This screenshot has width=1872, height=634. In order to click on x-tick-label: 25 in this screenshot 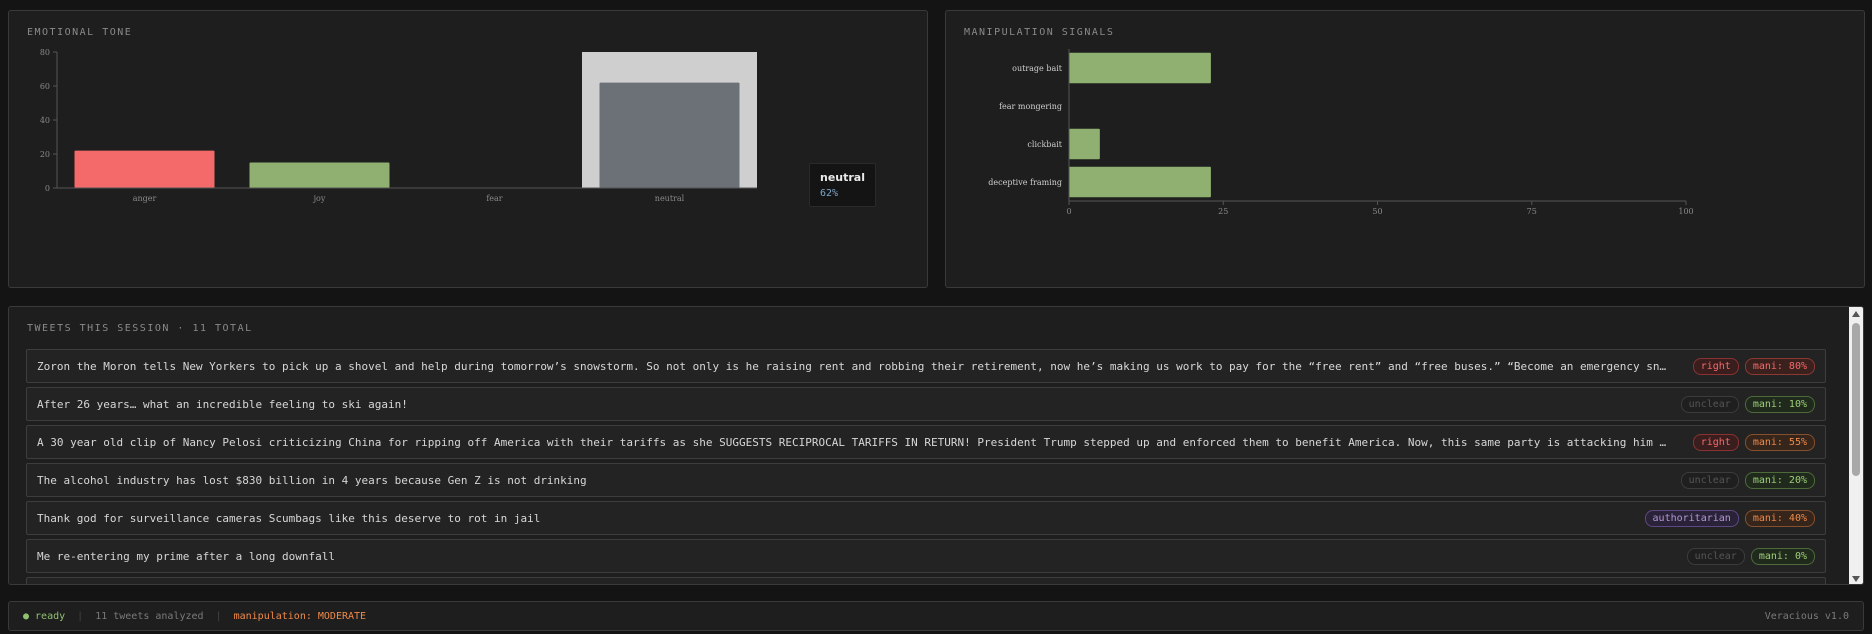, I will do `click(1223, 211)`.